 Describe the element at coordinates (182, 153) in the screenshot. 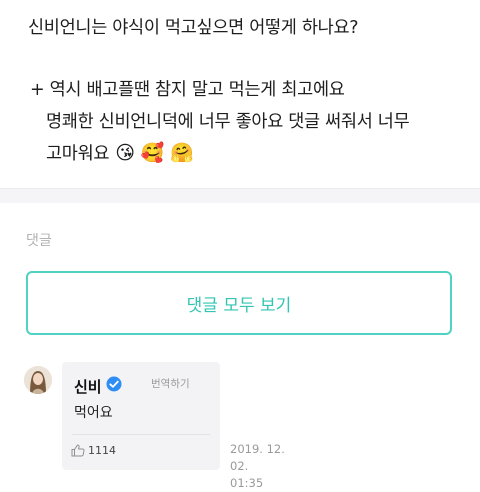

I see `hugging-face-emoji: 🤗` at that location.